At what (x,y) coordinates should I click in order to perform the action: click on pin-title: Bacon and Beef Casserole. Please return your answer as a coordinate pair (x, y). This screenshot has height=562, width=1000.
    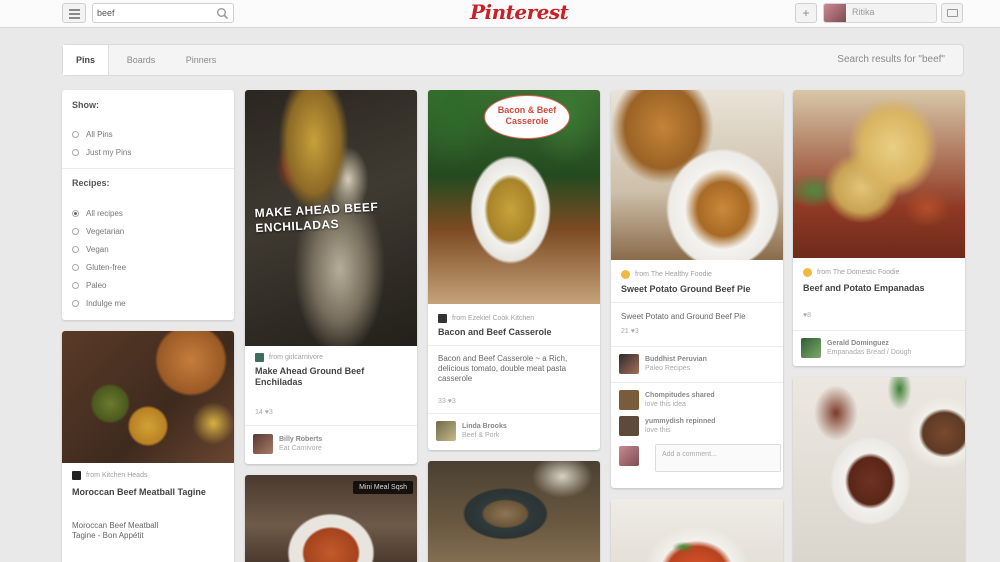
    Looking at the image, I should click on (513, 332).